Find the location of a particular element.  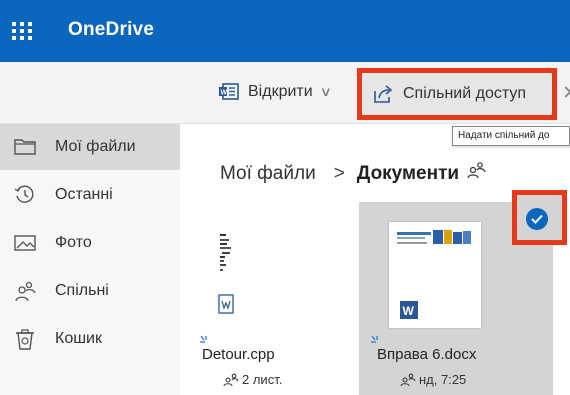

file-meta: нд, 7:25 is located at coordinates (433, 379).